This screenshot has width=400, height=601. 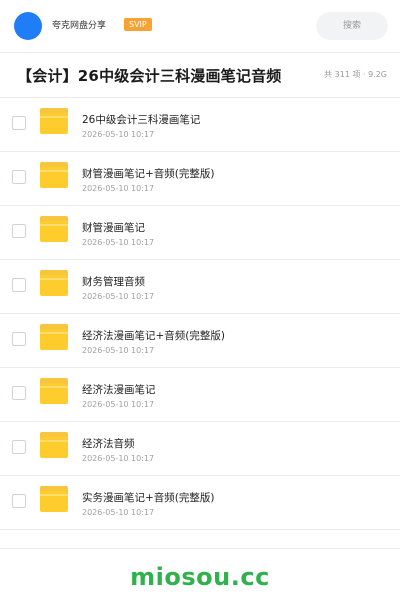 I want to click on item-name: 财管漫画笔记, so click(x=113, y=227).